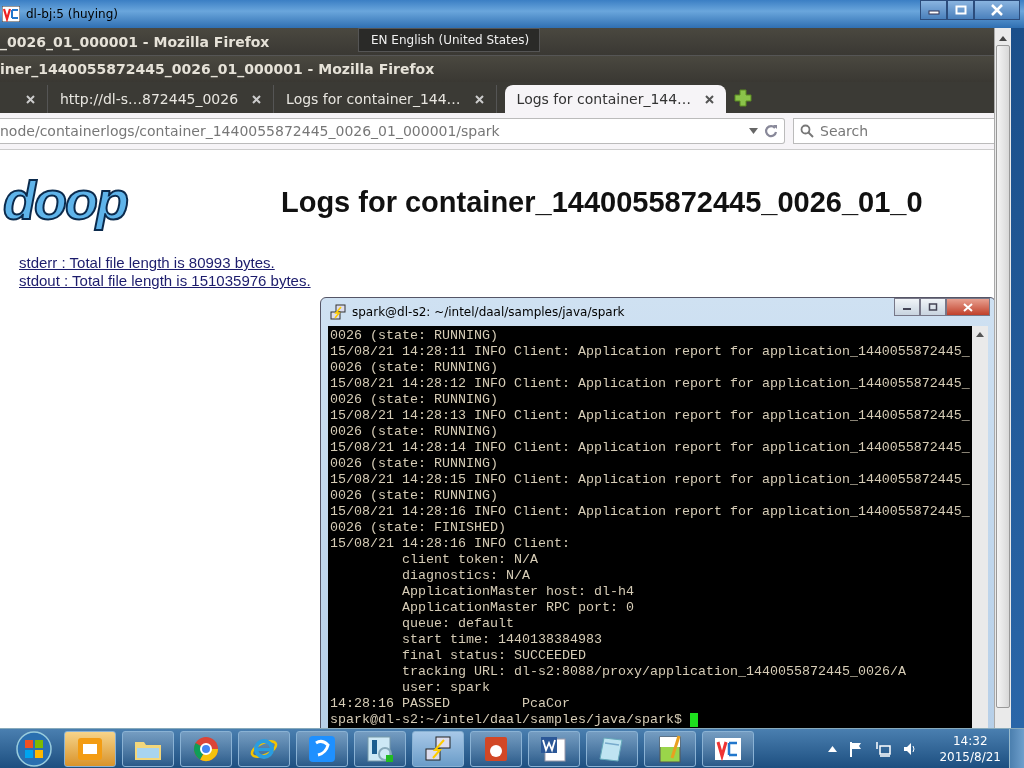 This screenshot has width=1024, height=768. Describe the element at coordinates (650, 416) in the screenshot. I see `terminal-line: 15/08/21 14:28:13 INFO Client: Application report for application_1440055872445_` at that location.